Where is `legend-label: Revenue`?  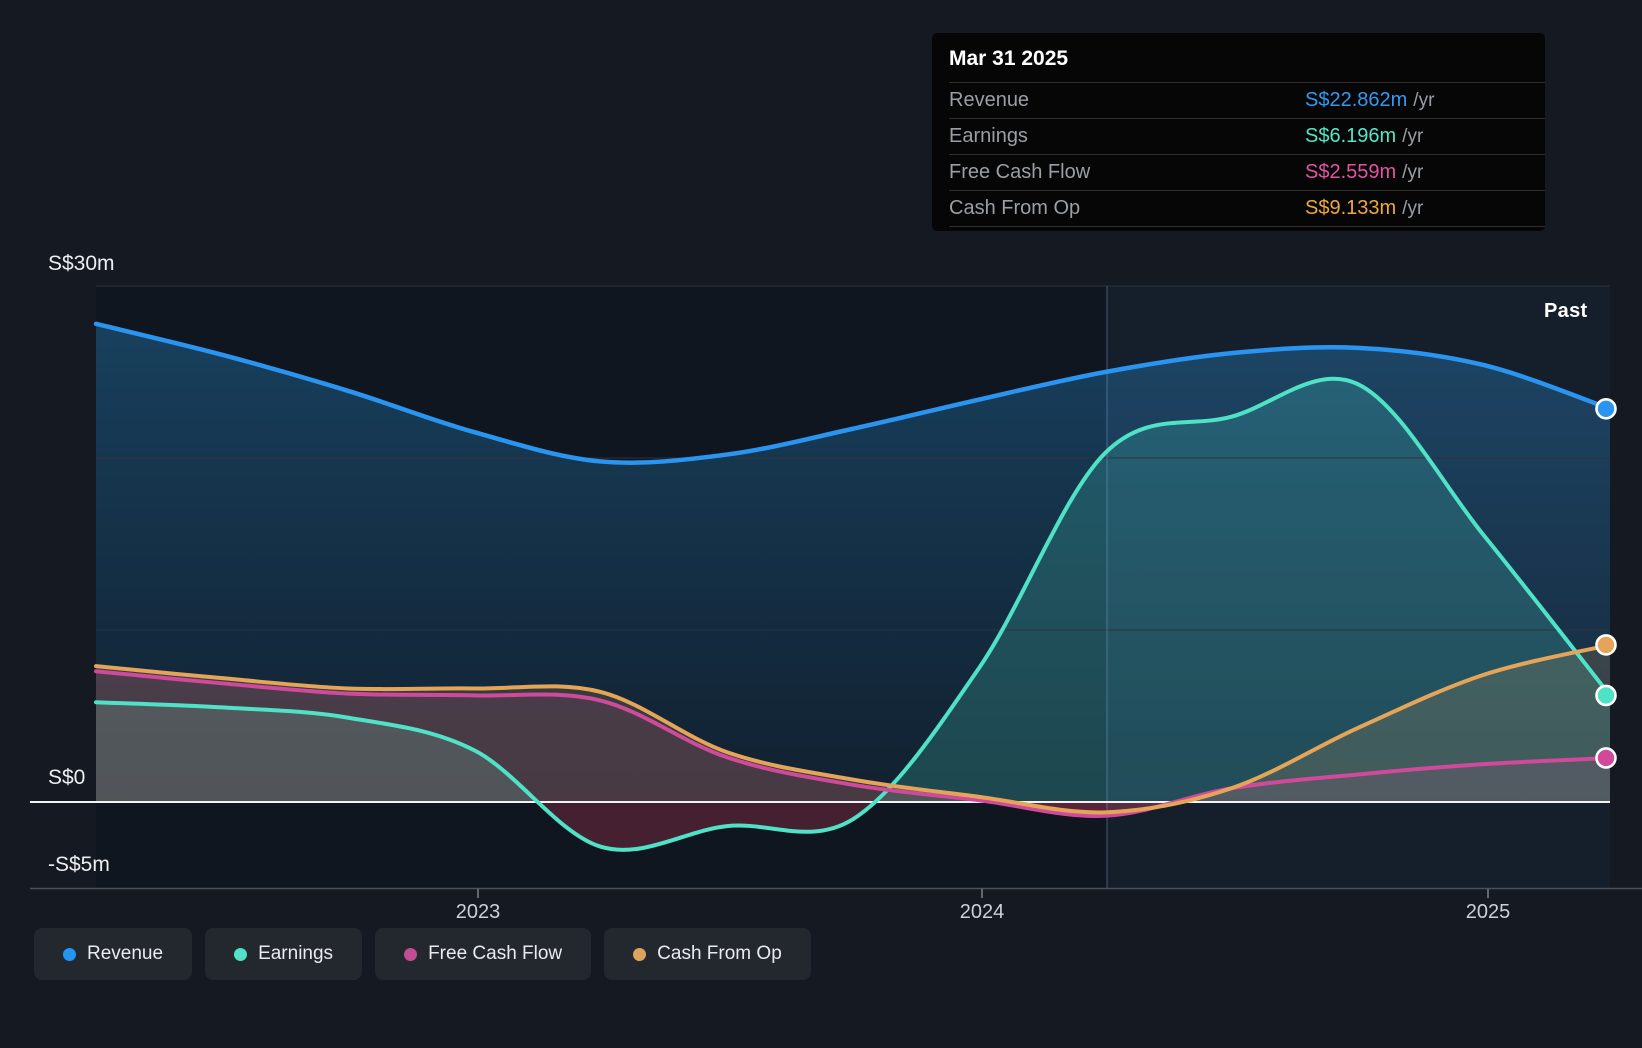 legend-label: Revenue is located at coordinates (125, 953).